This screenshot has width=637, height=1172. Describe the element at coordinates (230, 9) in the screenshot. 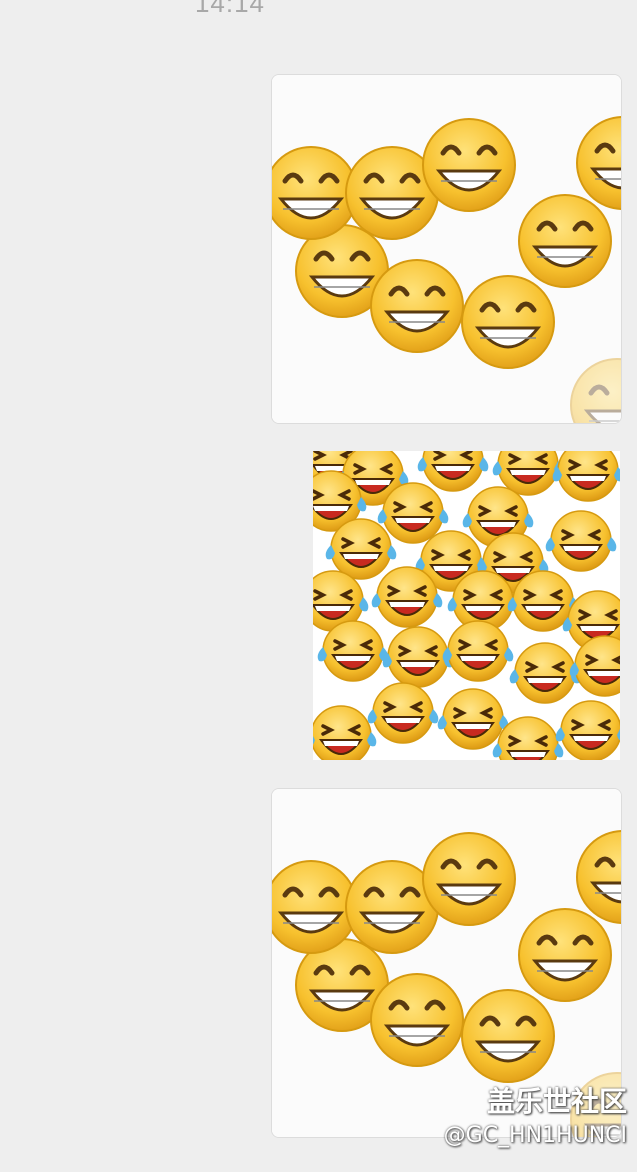

I see `chat-timestamp: 14:14` at that location.